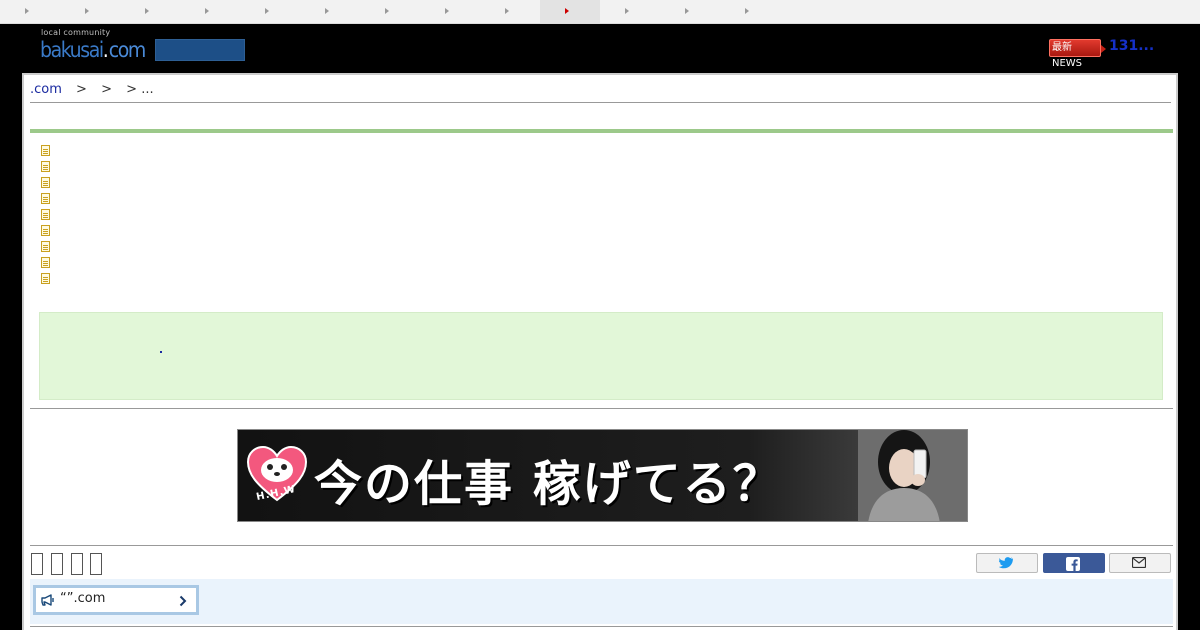 Image resolution: width=1200 pixels, height=630 pixels. I want to click on logo-suffix: com, so click(127, 50).